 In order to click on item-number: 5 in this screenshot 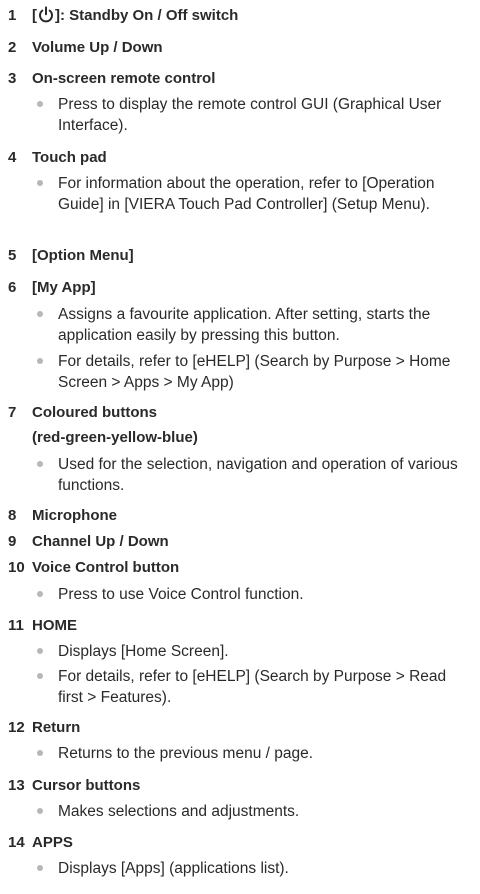, I will do `click(12, 255)`.